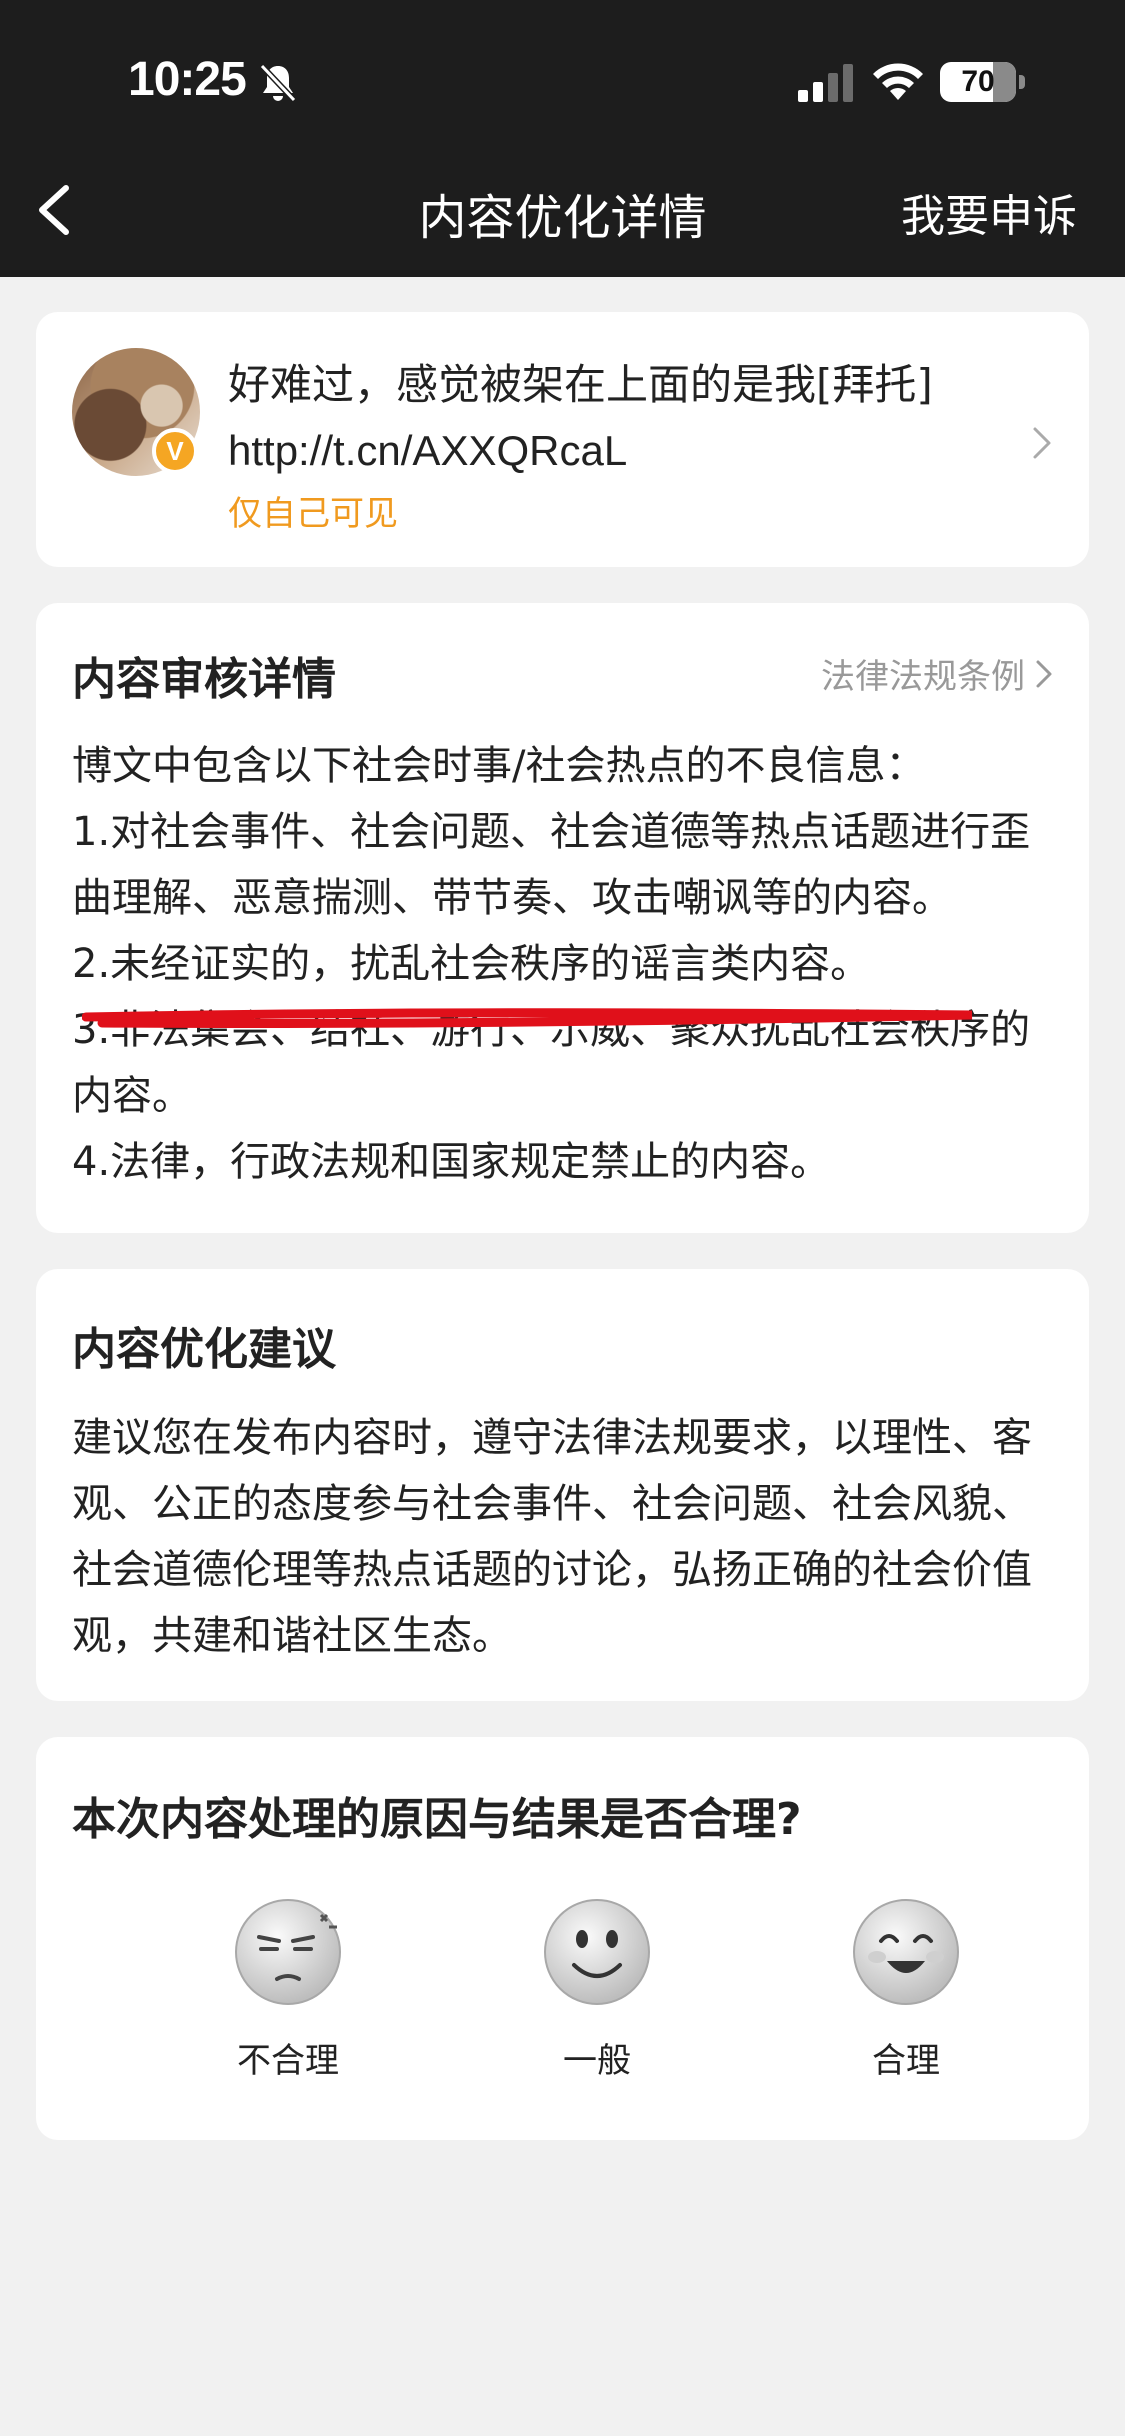 The width and height of the screenshot is (1125, 2436). I want to click on rating-label: 不合理, so click(288, 2061).